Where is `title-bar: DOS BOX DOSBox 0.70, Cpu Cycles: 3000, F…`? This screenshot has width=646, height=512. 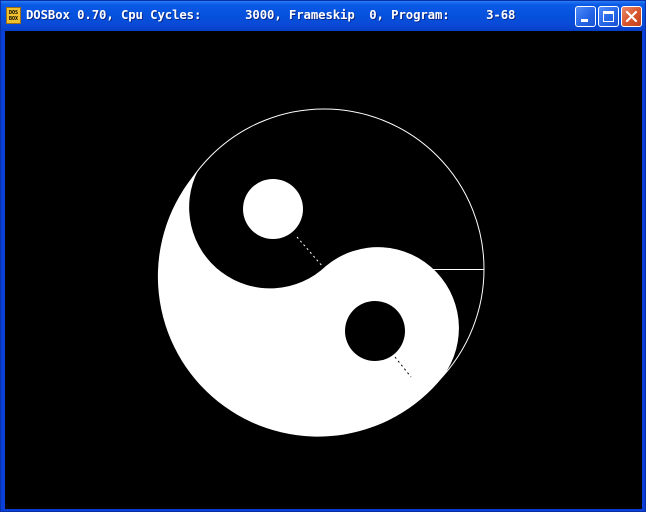 title-bar: DOS BOX DOSBox 0.70, Cpu Cycles: 3000, F… is located at coordinates (323, 16).